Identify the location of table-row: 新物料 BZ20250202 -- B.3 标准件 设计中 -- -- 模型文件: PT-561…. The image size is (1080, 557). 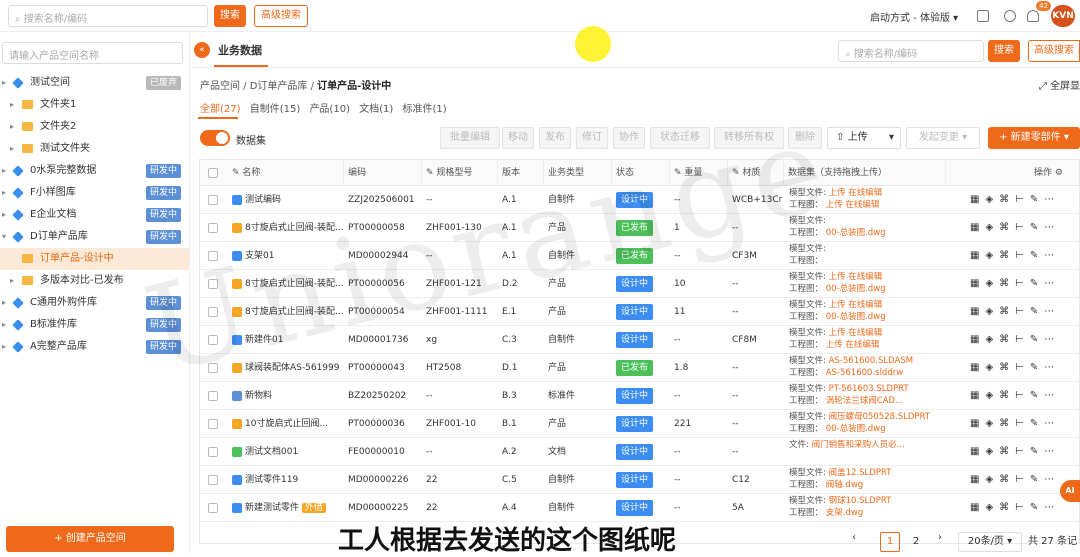
(639, 396).